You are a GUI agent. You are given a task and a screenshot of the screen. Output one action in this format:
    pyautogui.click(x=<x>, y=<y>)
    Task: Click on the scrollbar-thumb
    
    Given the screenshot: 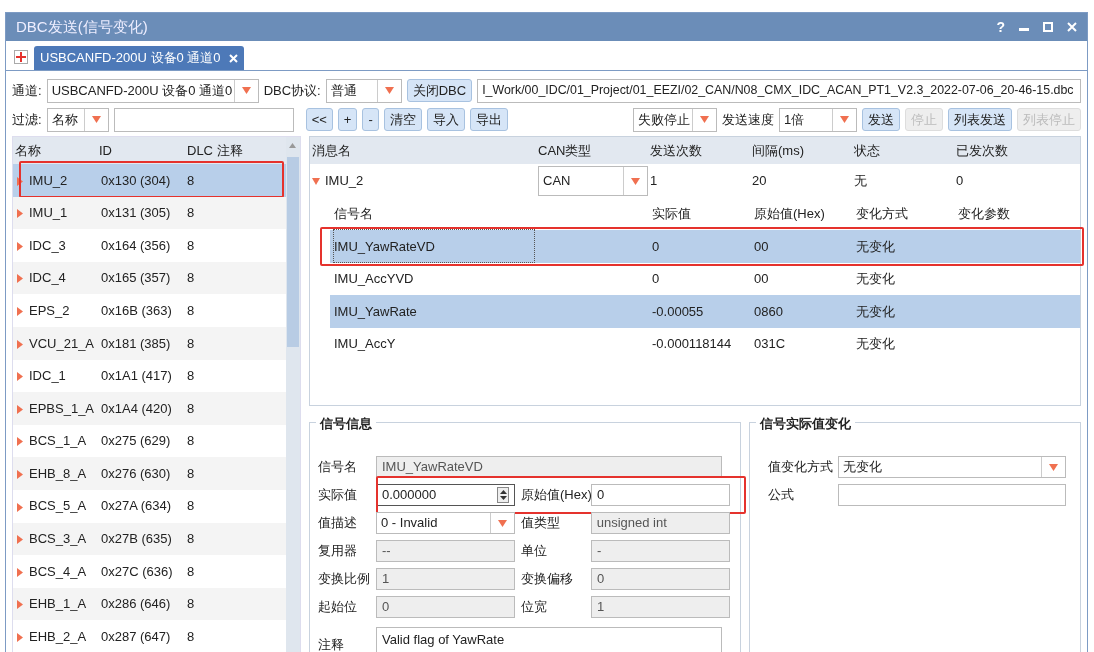 What is the action you would take?
    pyautogui.click(x=293, y=252)
    